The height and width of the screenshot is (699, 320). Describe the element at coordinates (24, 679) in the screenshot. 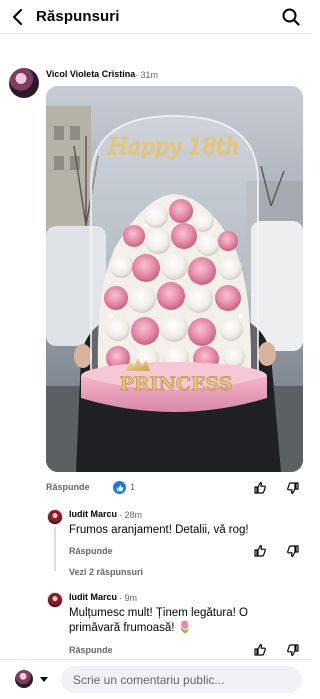

I see `current-user-avatar` at that location.